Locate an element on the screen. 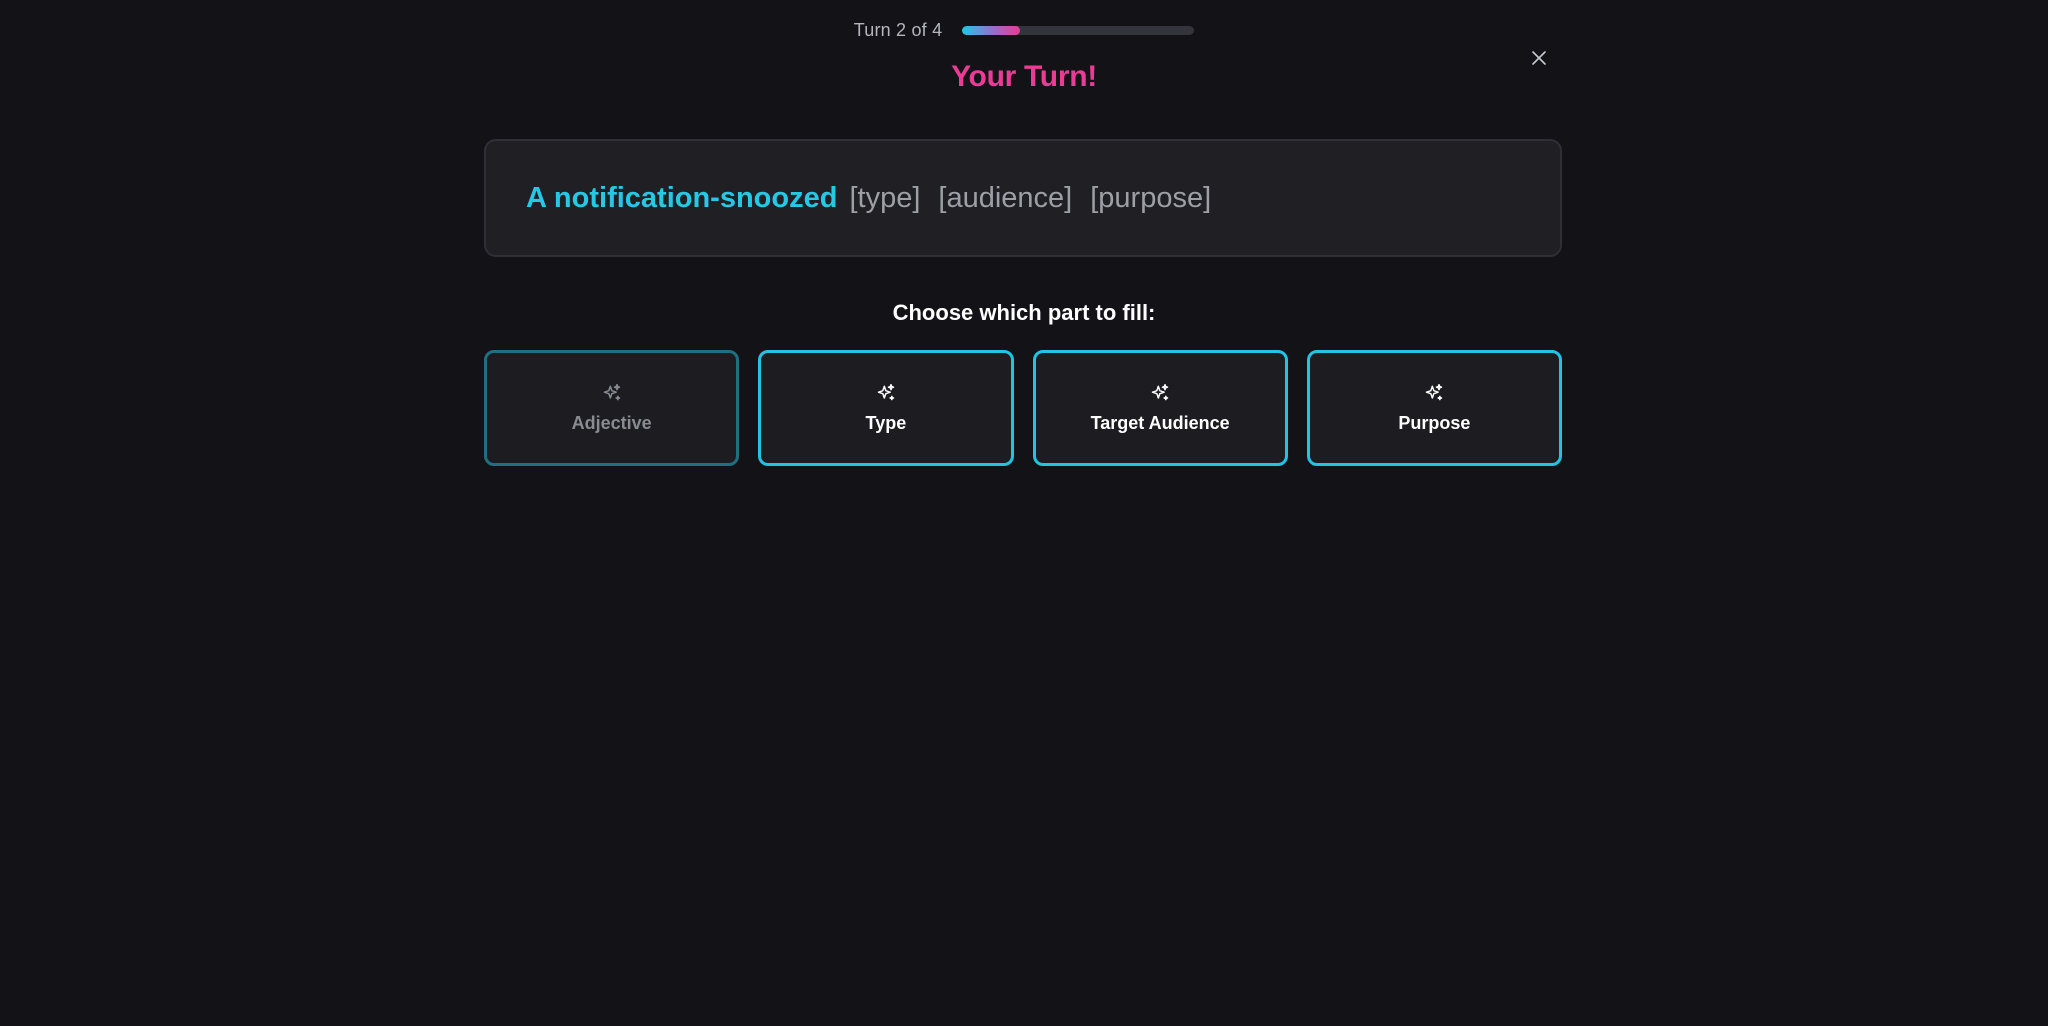 The width and height of the screenshot is (2048, 1026). option-label: Target Audience is located at coordinates (1160, 422).